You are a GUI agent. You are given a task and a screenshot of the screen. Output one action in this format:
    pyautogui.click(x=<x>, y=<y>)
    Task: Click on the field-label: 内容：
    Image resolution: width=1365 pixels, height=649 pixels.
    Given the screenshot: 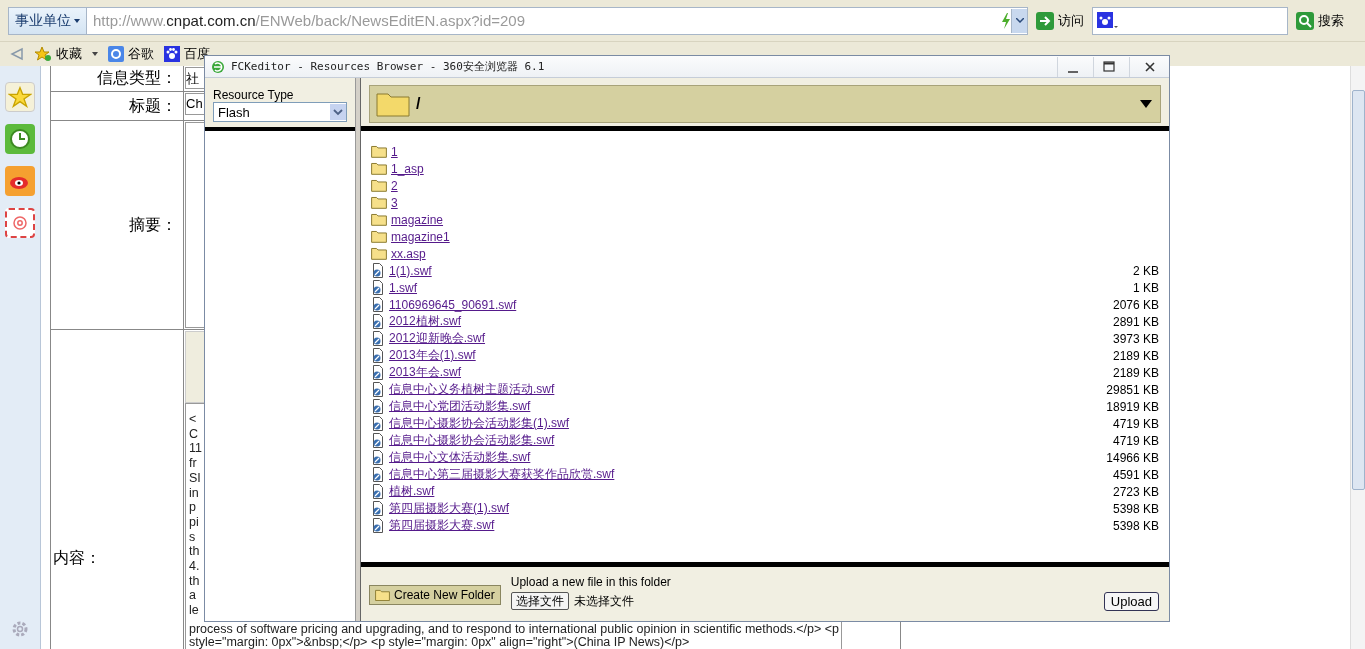 What is the action you would take?
    pyautogui.click(x=77, y=558)
    